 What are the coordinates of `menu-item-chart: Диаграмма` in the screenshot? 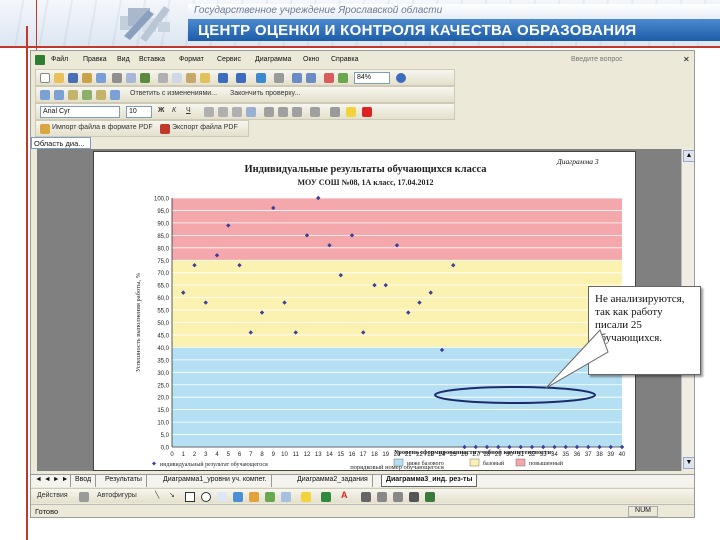 It's located at (273, 59).